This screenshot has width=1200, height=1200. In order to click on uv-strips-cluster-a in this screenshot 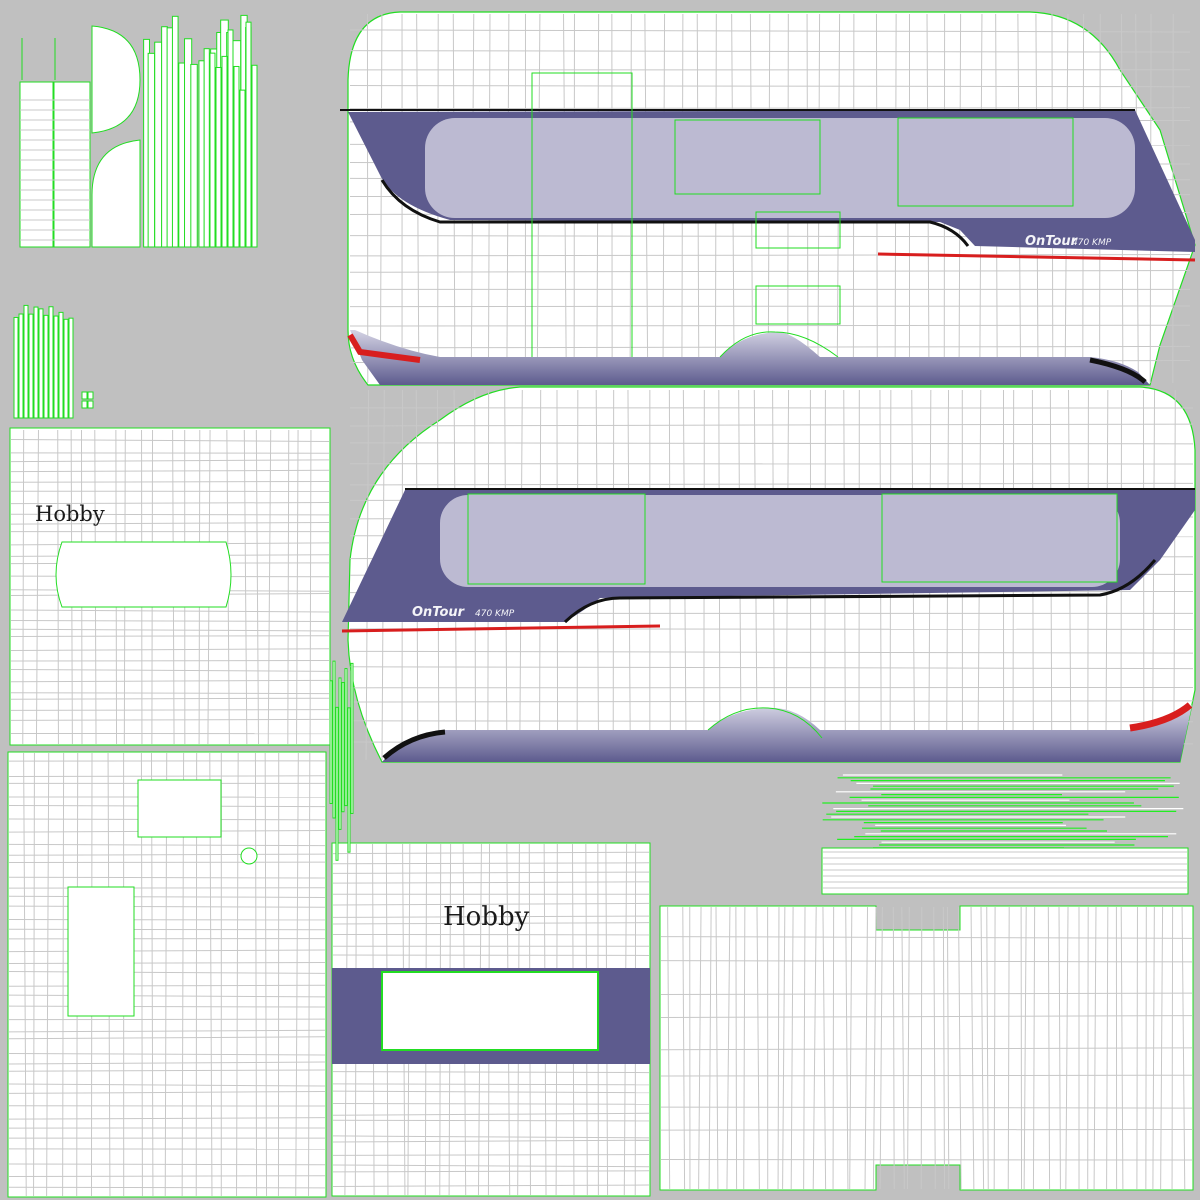, I will do `click(138, 131)`.